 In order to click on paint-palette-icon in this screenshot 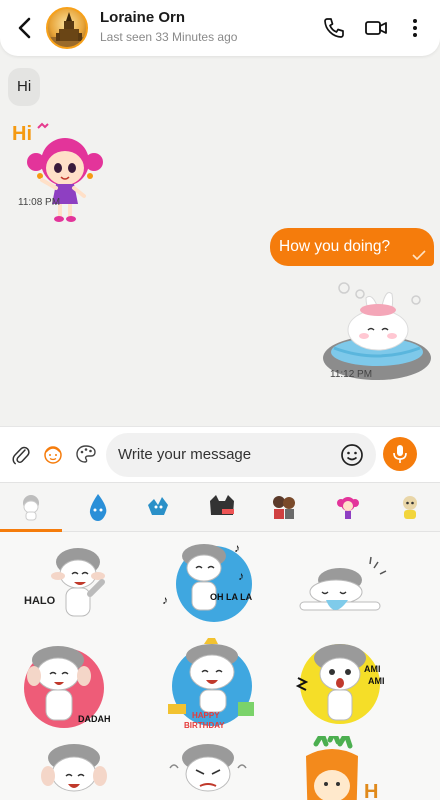, I will do `click(86, 454)`.